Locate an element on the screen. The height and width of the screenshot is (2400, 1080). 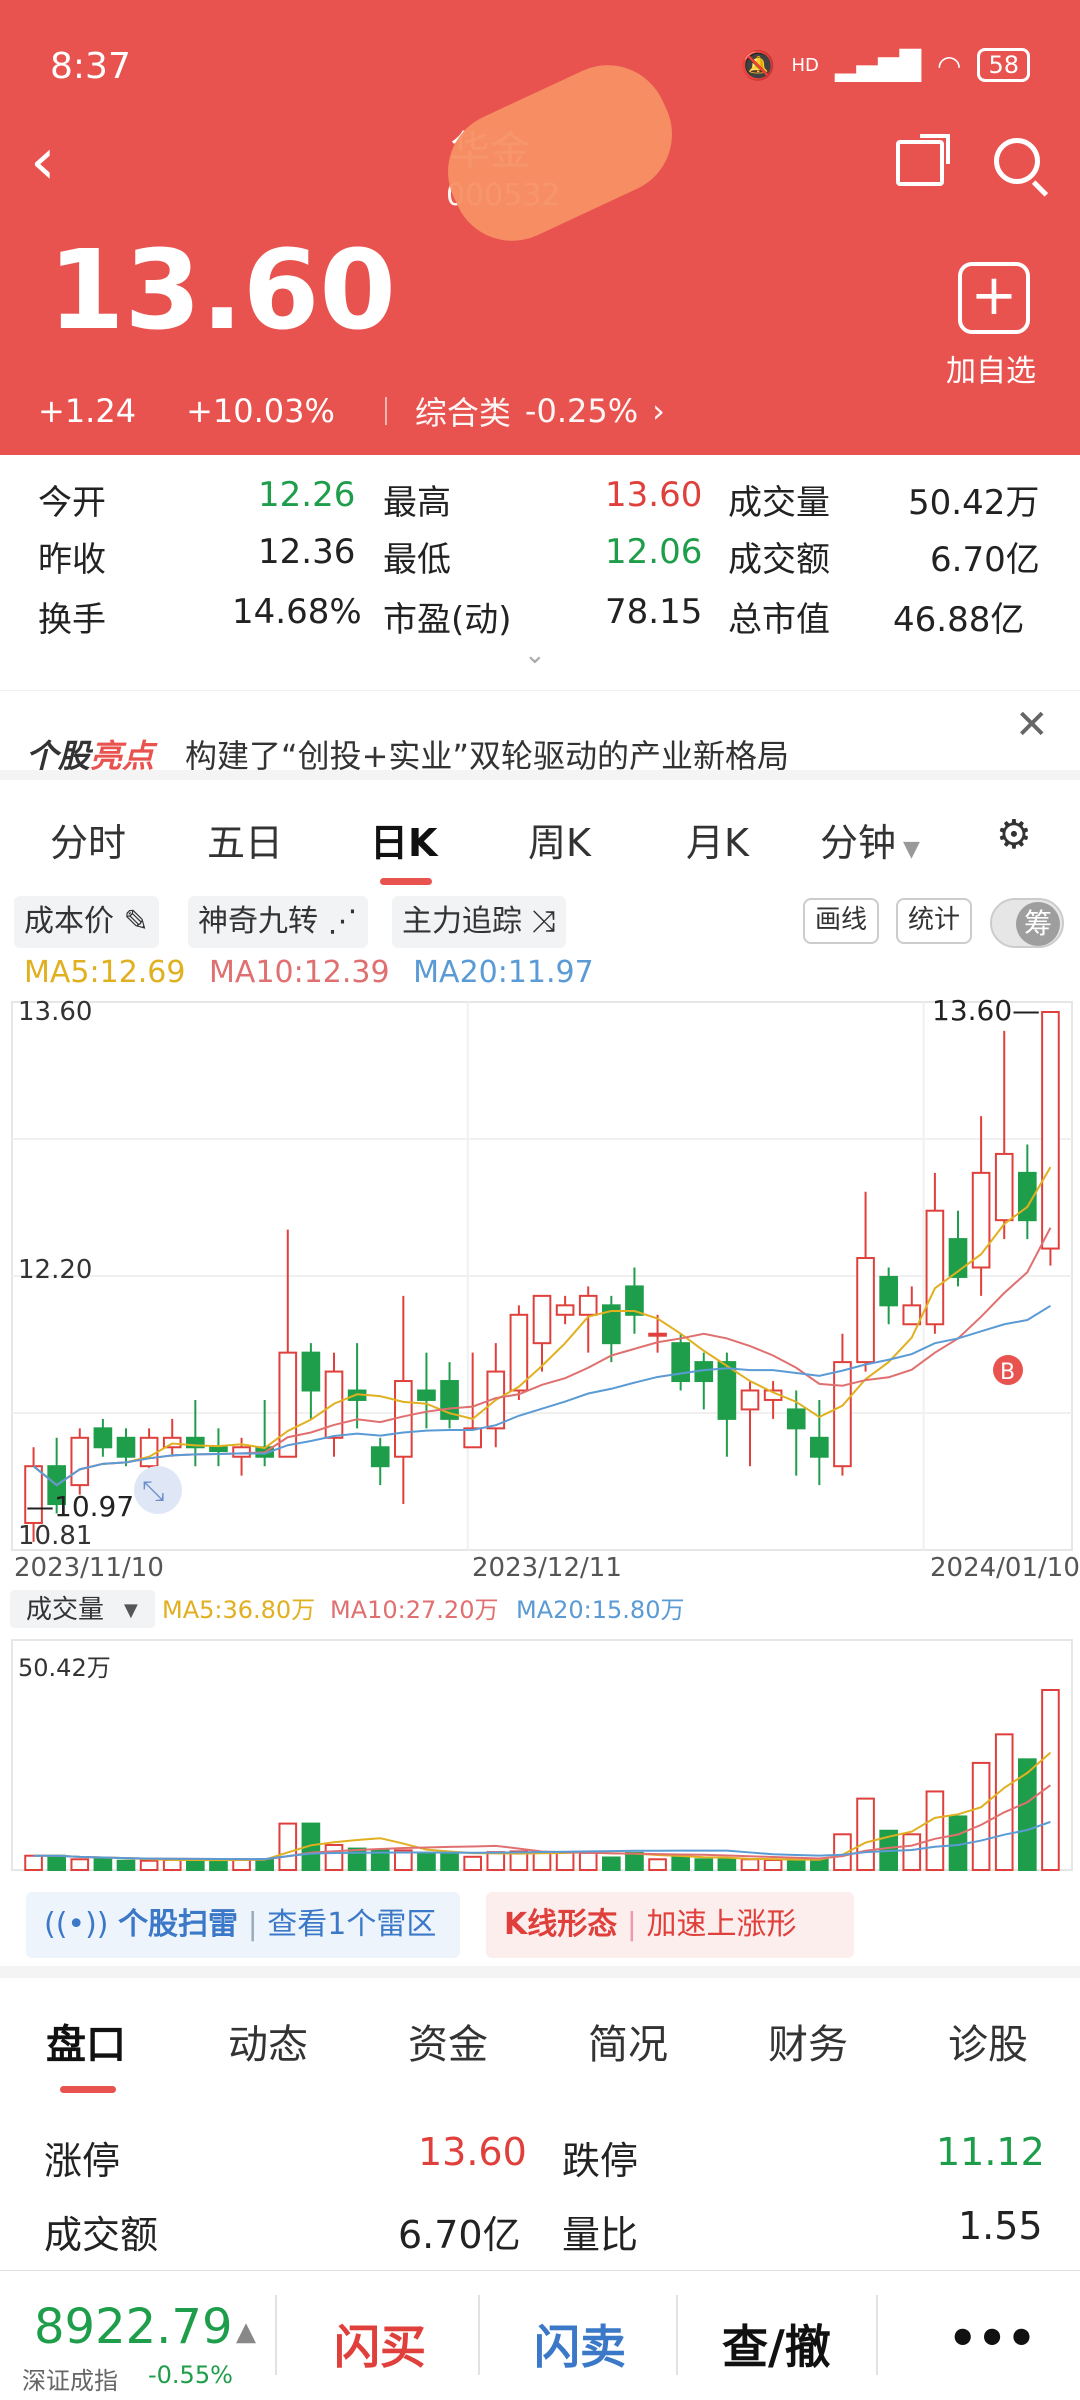
tab-finance: 财务 is located at coordinates (808, 2041).